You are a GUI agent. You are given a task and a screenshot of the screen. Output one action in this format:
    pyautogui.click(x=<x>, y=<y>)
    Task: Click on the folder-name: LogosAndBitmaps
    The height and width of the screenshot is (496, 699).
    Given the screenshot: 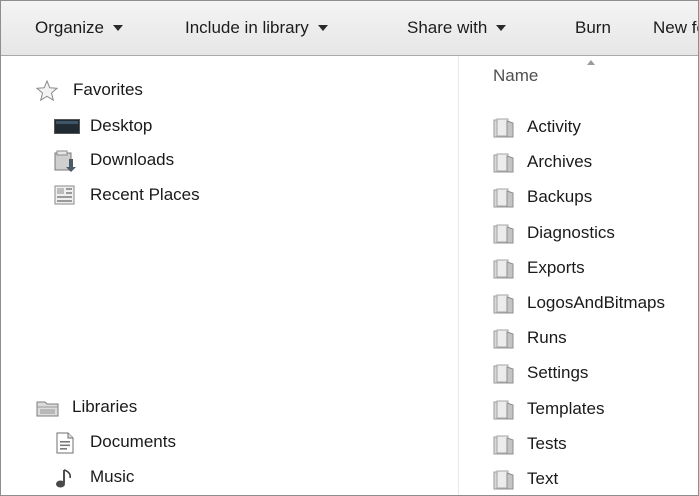 What is the action you would take?
    pyautogui.click(x=596, y=302)
    